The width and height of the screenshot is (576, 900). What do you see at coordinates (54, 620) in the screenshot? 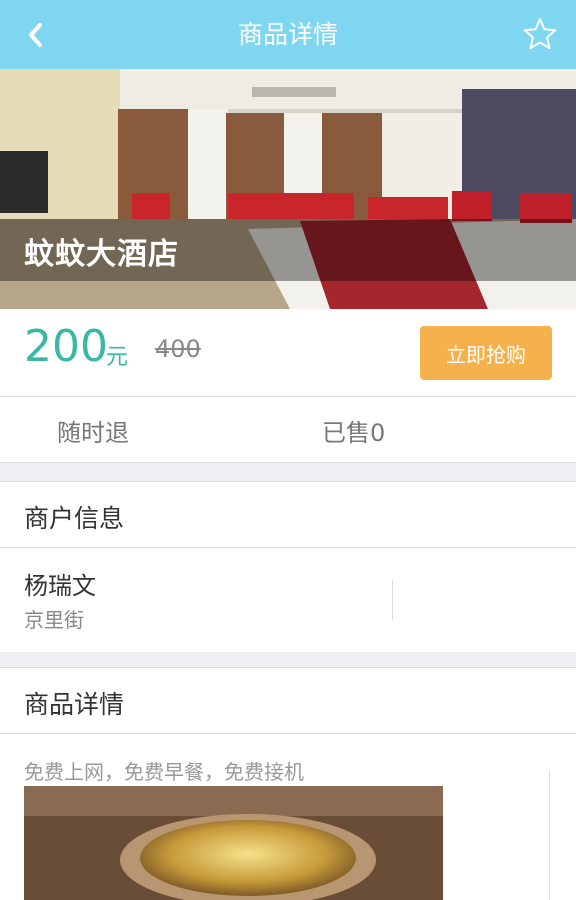
I see `merchant-address: 京里街` at bounding box center [54, 620].